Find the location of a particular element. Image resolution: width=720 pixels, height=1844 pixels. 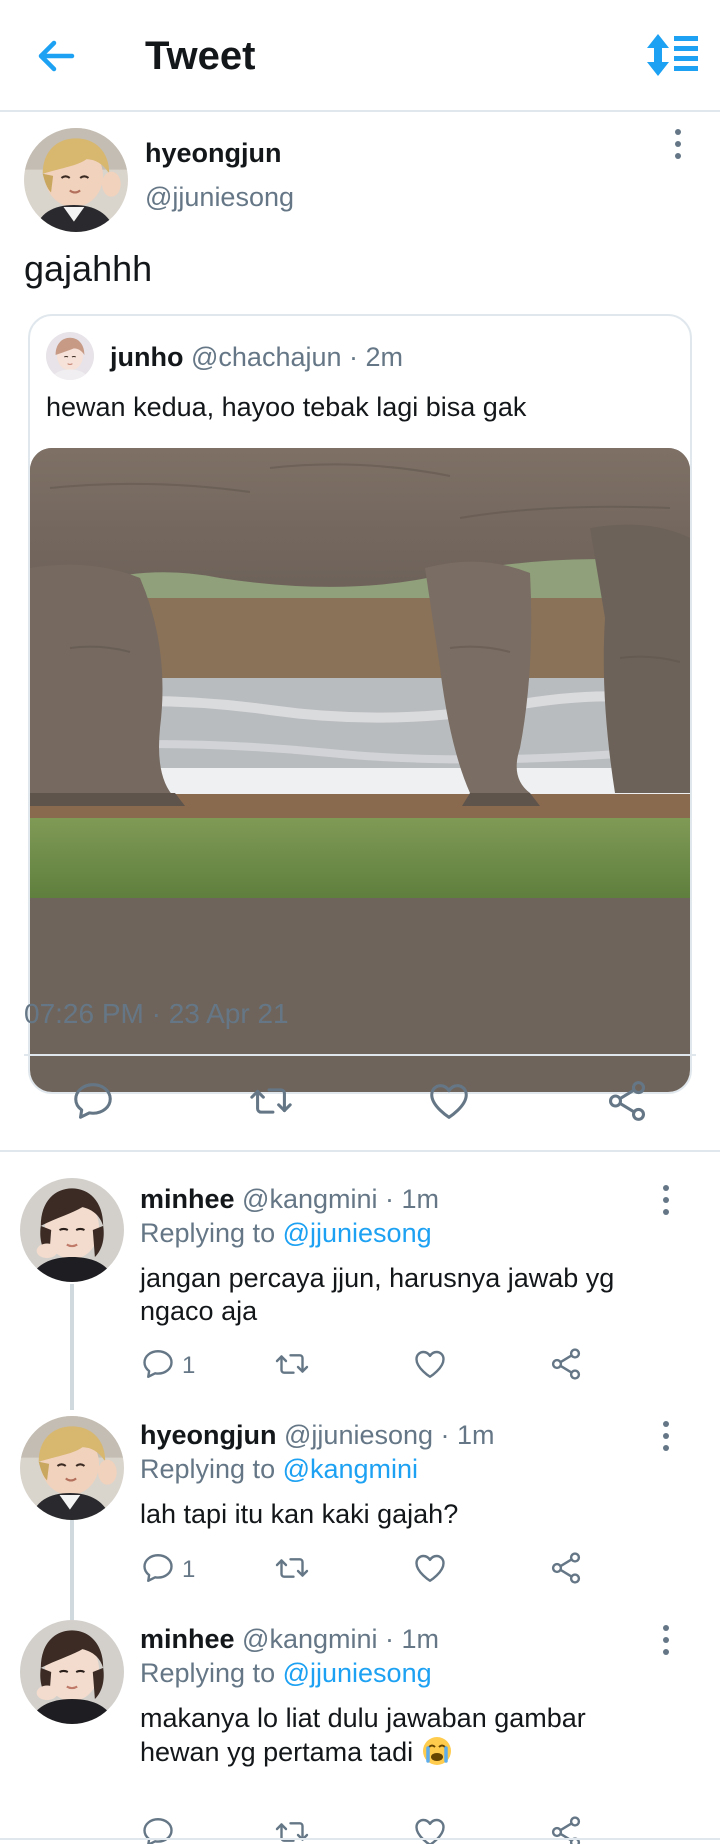

quoted-tweet-header: junho @chachajun · 2m is located at coordinates (256, 357).